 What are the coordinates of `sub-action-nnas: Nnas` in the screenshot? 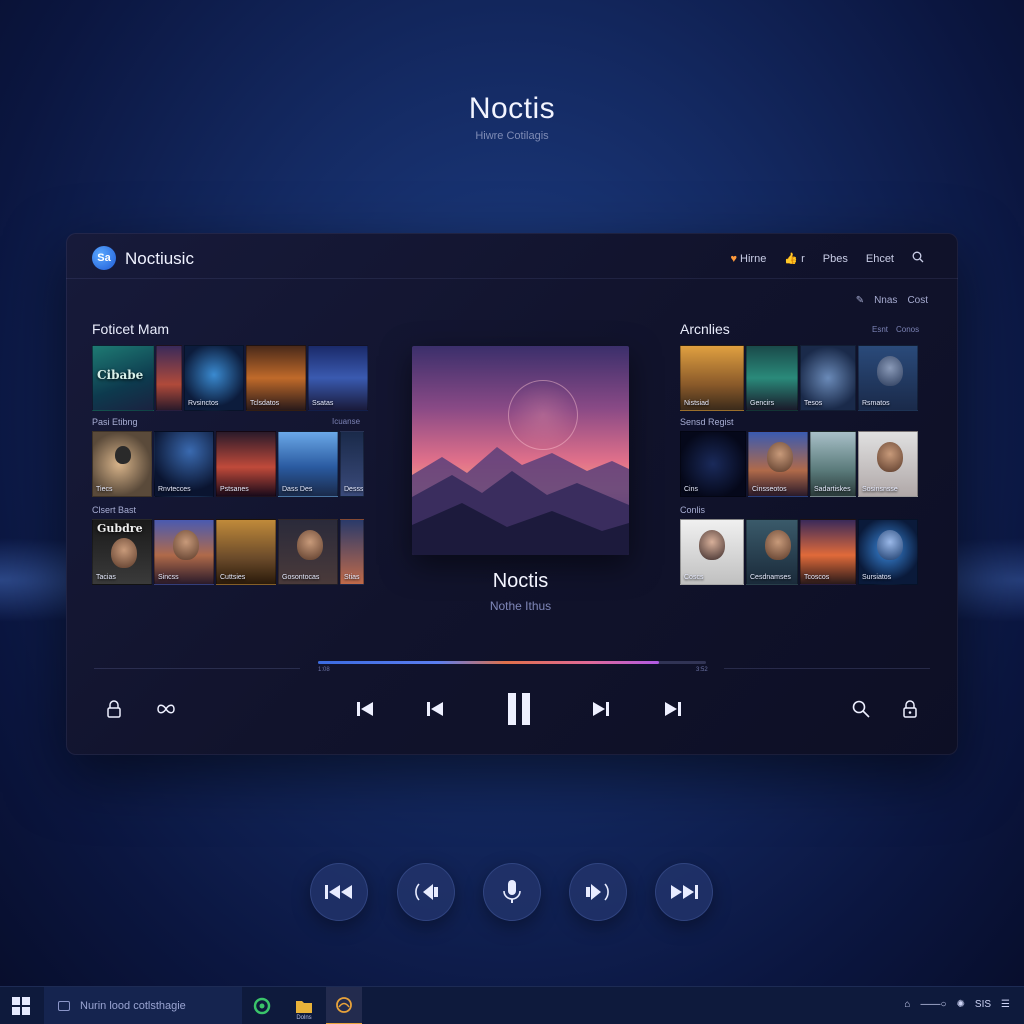 It's located at (885, 300).